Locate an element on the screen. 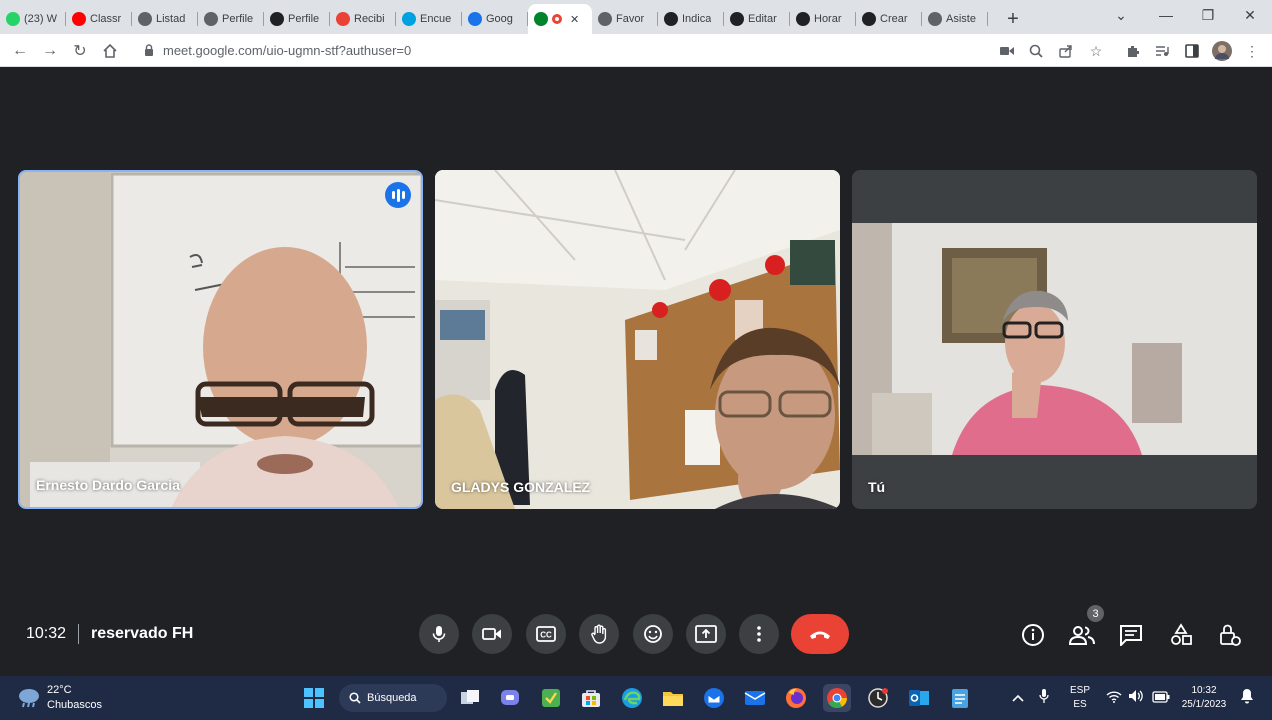  browser-tab: Editar is located at coordinates (757, 19).